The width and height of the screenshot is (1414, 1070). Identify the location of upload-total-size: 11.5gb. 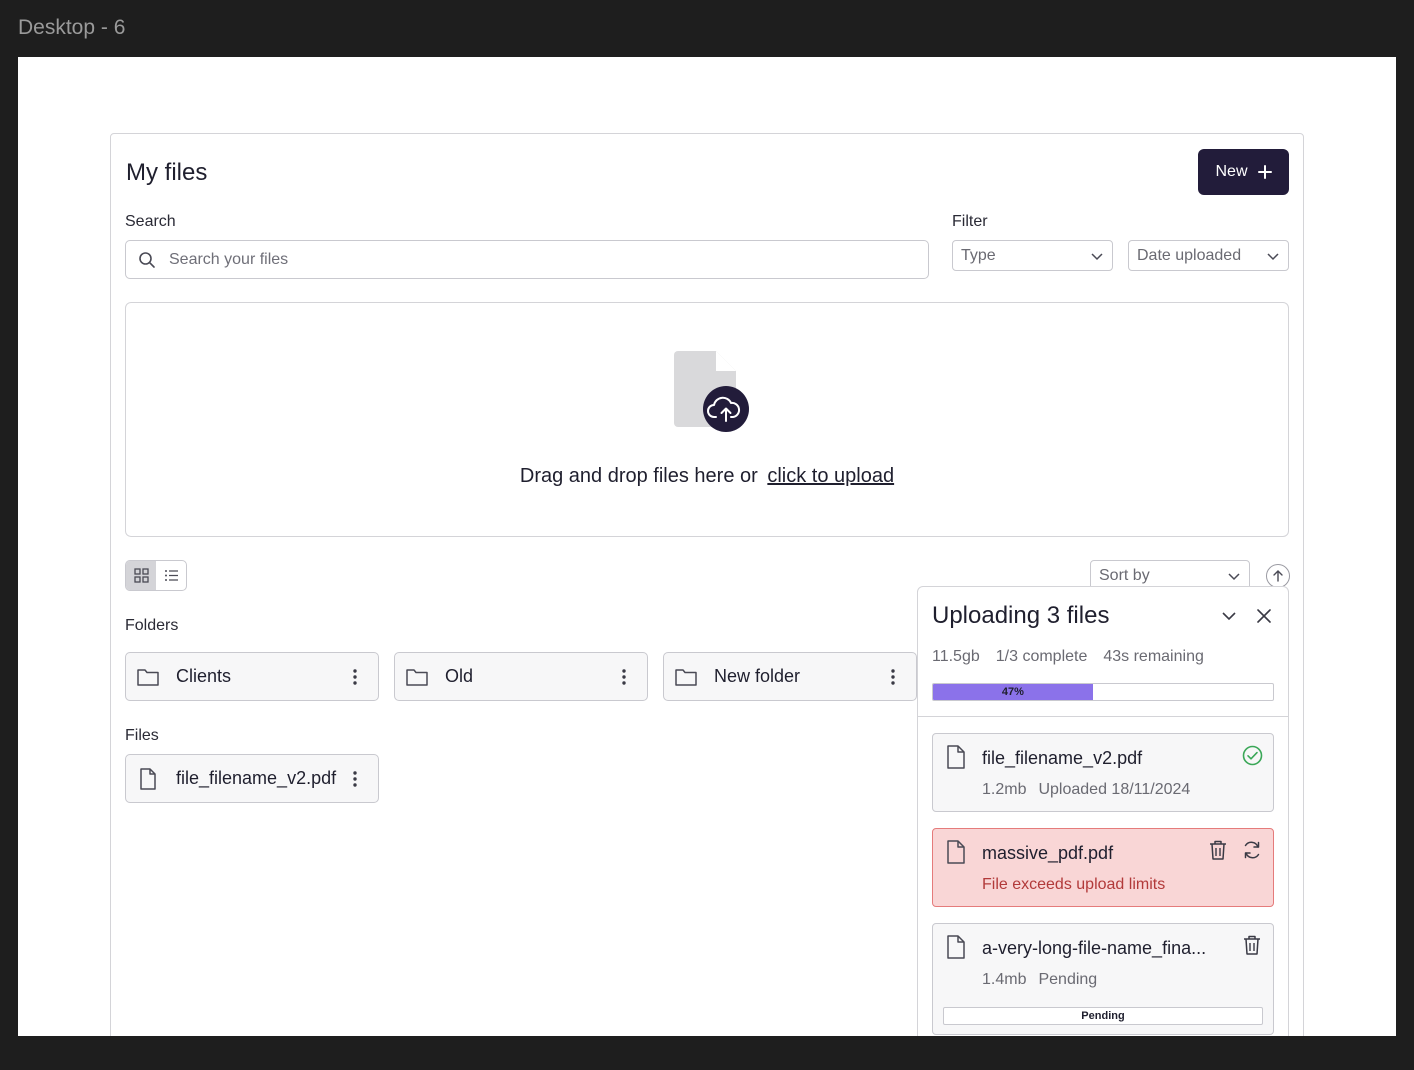
(956, 656).